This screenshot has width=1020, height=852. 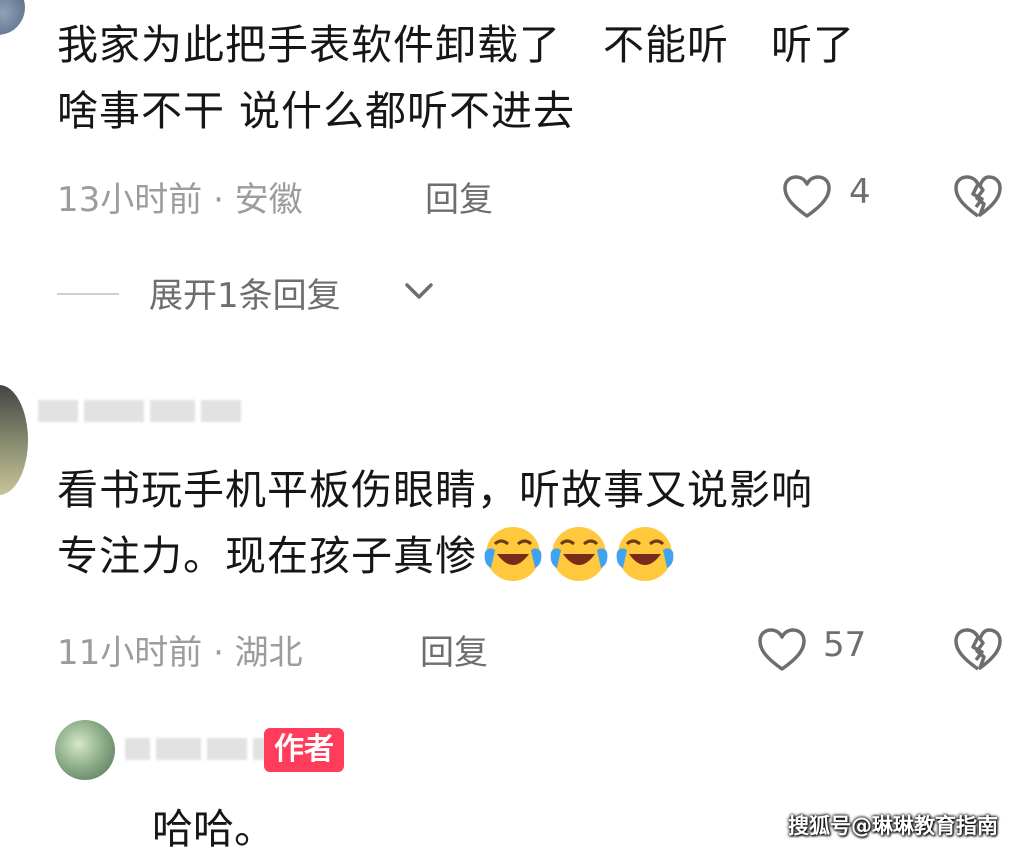 What do you see at coordinates (860, 192) in the screenshot?
I see `like-count: 4` at bounding box center [860, 192].